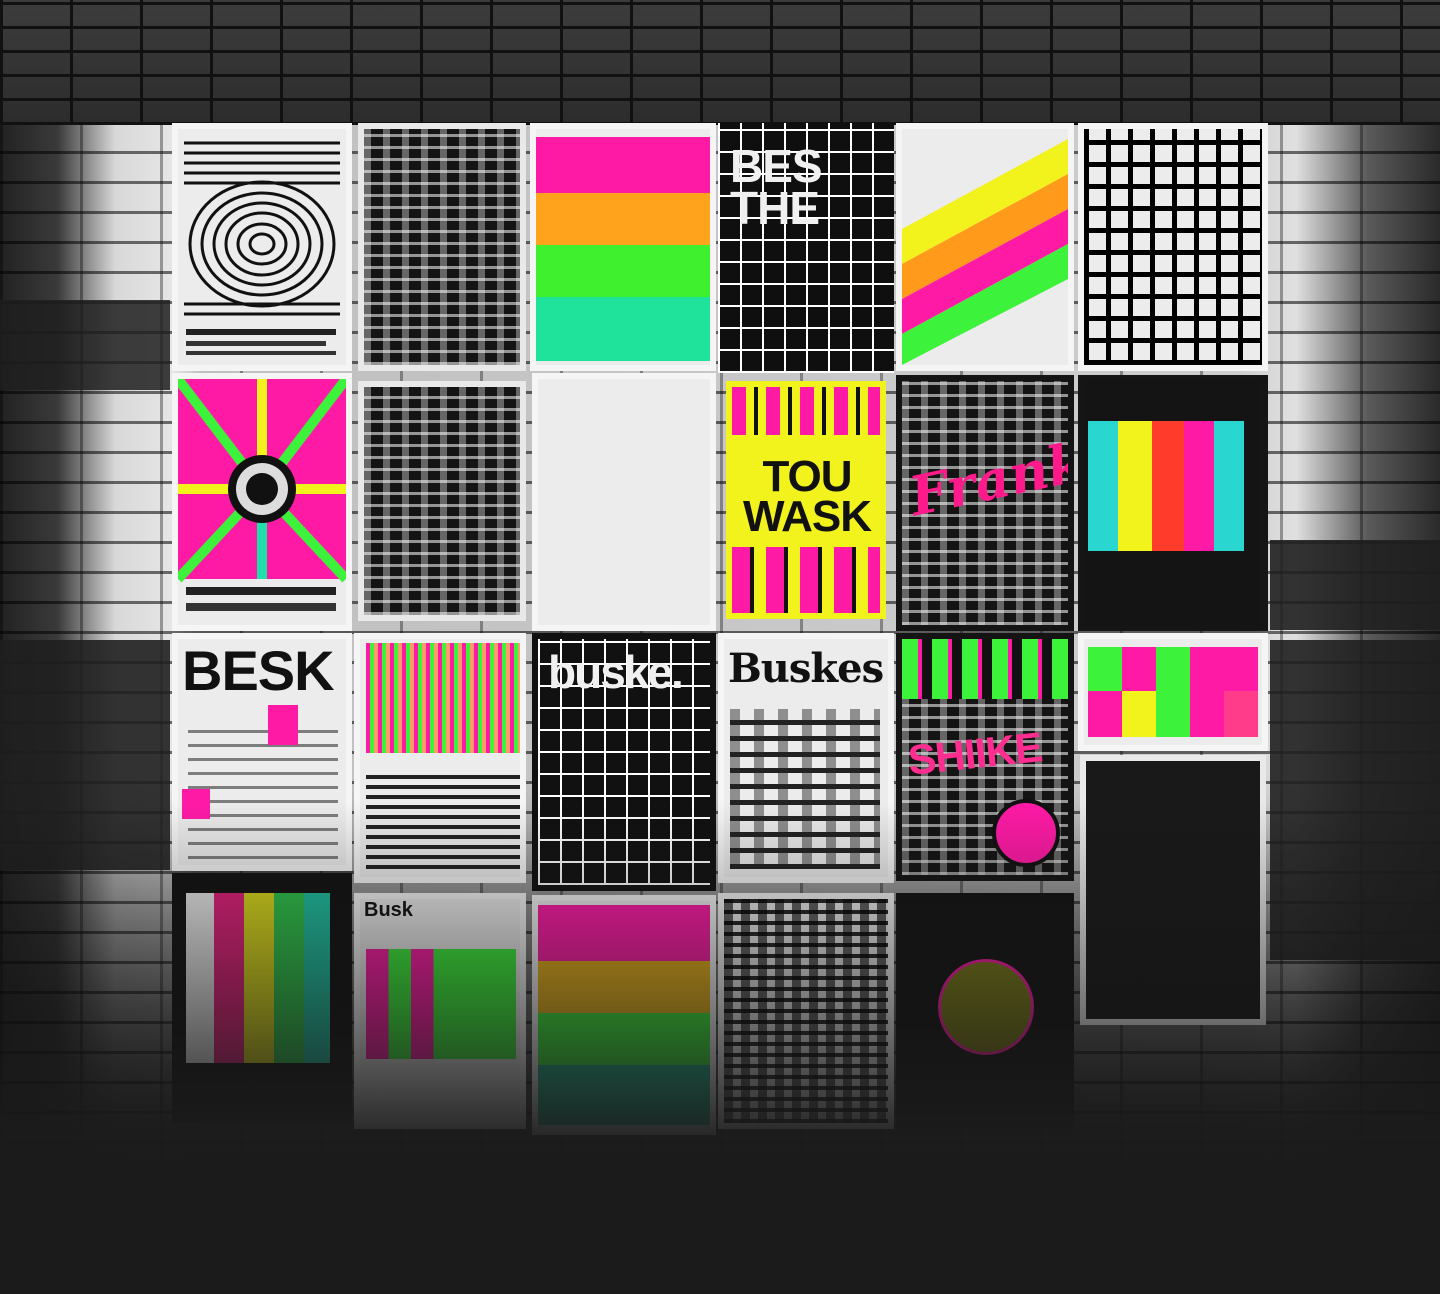 This screenshot has width=1440, height=1294. What do you see at coordinates (317, 978) in the screenshot?
I see `bar-teal` at bounding box center [317, 978].